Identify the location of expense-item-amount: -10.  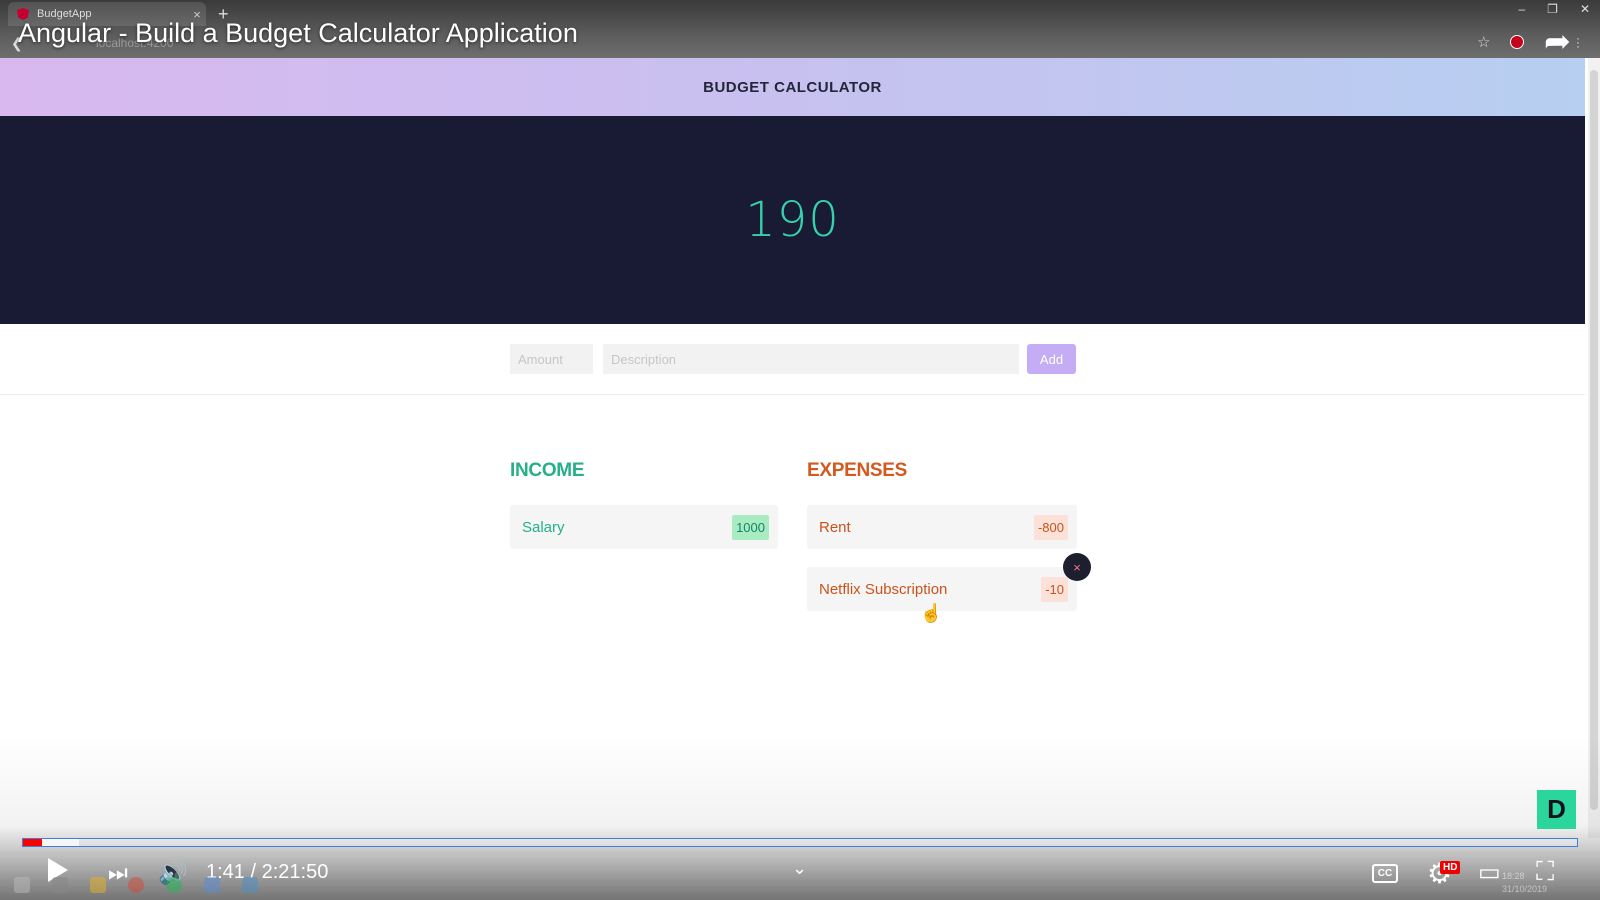
(1054, 589).